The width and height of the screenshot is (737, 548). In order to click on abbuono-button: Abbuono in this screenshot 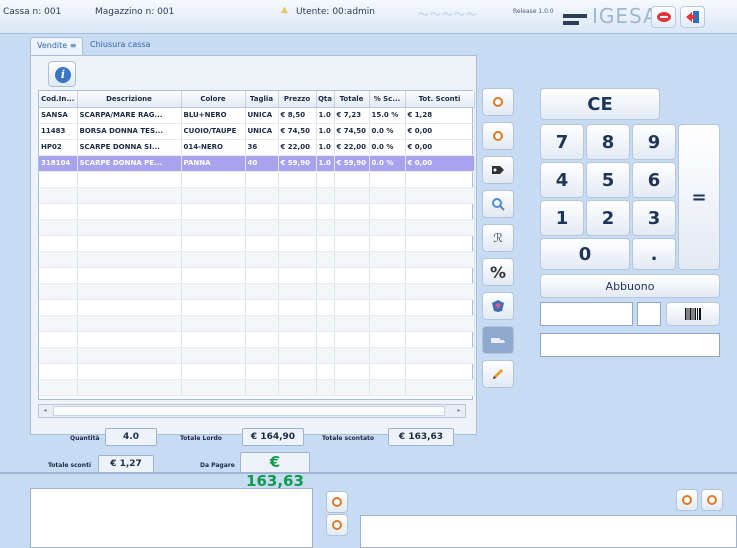, I will do `click(630, 286)`.